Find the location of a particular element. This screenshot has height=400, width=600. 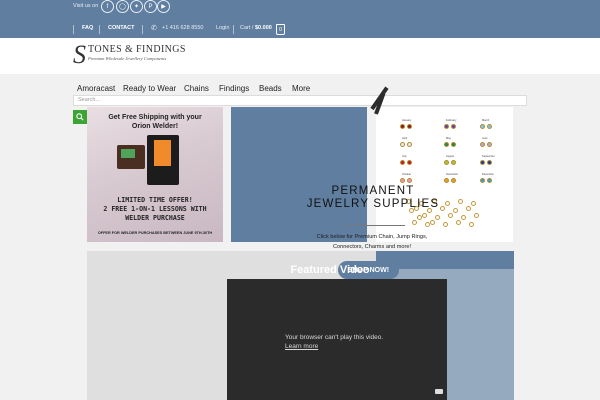

birthstone-month-label: July is located at coordinates (404, 156).